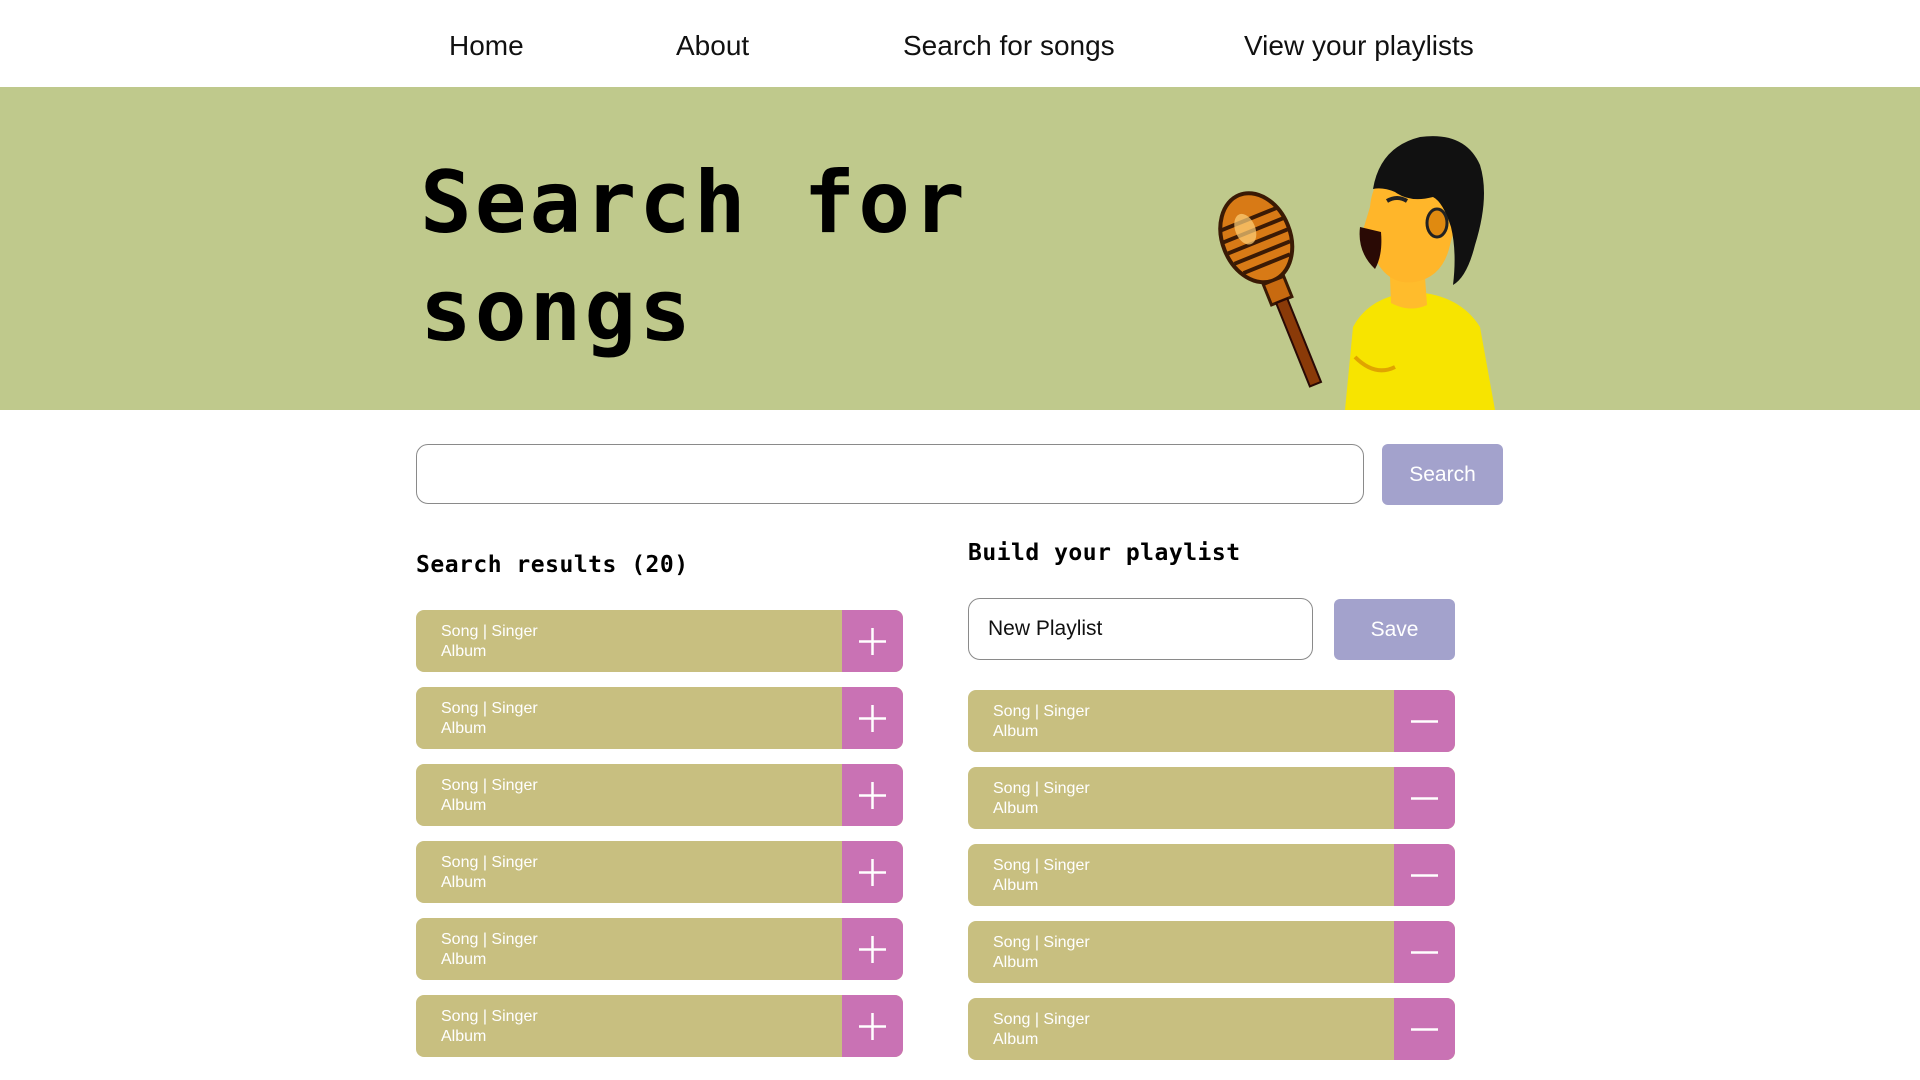  What do you see at coordinates (1356, 273) in the screenshot?
I see `singer-with-microphone-illustration` at bounding box center [1356, 273].